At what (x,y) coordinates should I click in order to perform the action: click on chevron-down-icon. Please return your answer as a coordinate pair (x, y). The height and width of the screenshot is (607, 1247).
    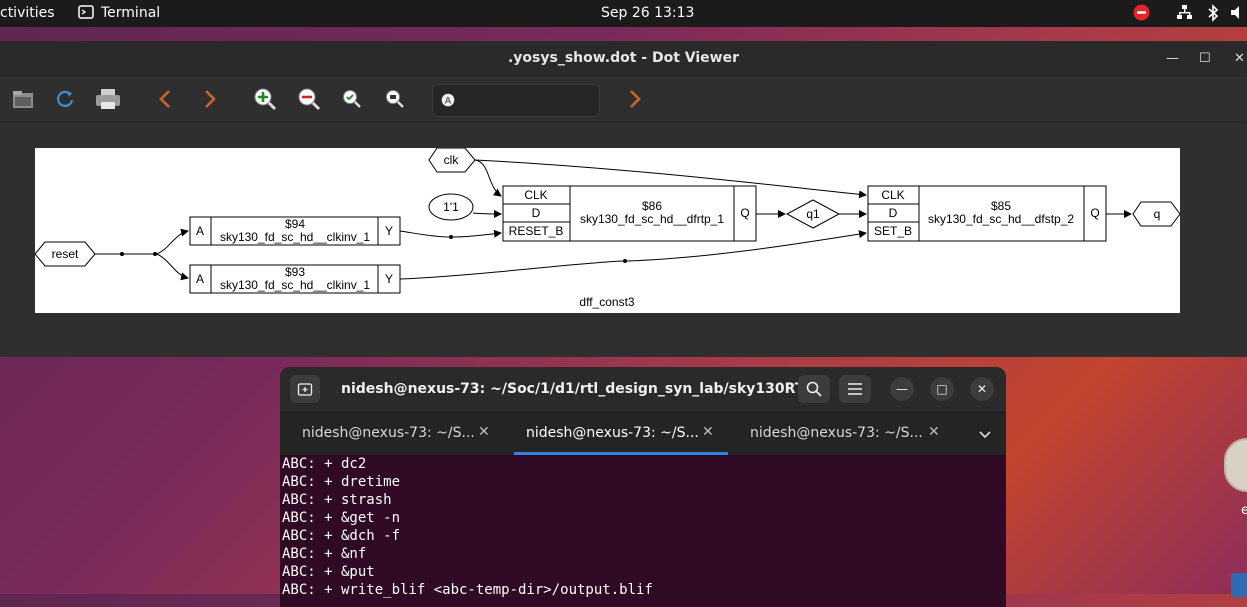
    Looking at the image, I should click on (985, 434).